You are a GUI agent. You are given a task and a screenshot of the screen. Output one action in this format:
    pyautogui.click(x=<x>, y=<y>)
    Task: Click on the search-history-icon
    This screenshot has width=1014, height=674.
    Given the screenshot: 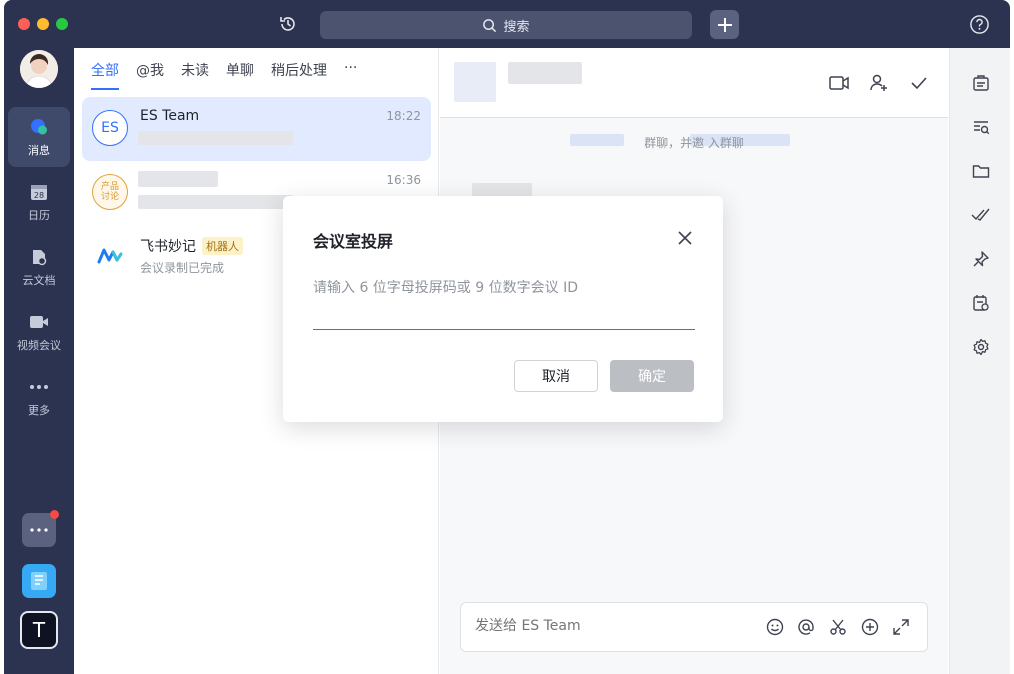 What is the action you would take?
    pyautogui.click(x=981, y=127)
    